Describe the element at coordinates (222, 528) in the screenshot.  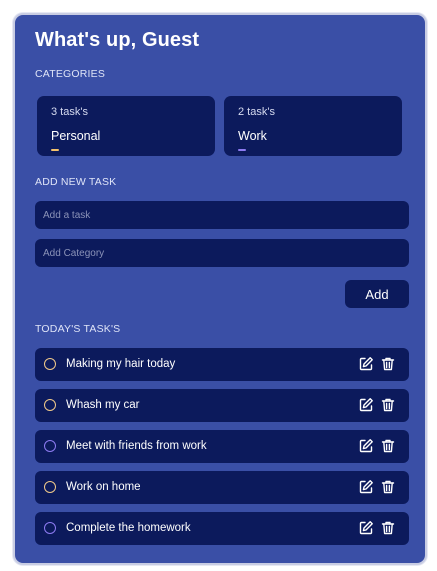
I see `task-item: Complete the homework` at that location.